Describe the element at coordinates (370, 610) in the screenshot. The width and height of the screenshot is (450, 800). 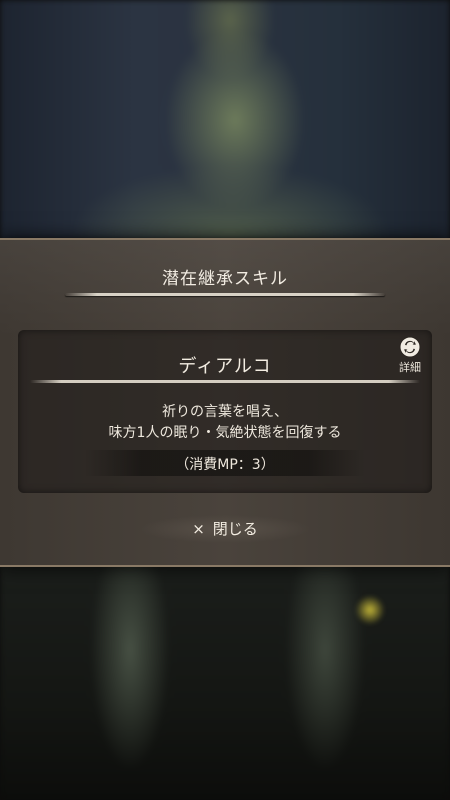
I see `background-light` at that location.